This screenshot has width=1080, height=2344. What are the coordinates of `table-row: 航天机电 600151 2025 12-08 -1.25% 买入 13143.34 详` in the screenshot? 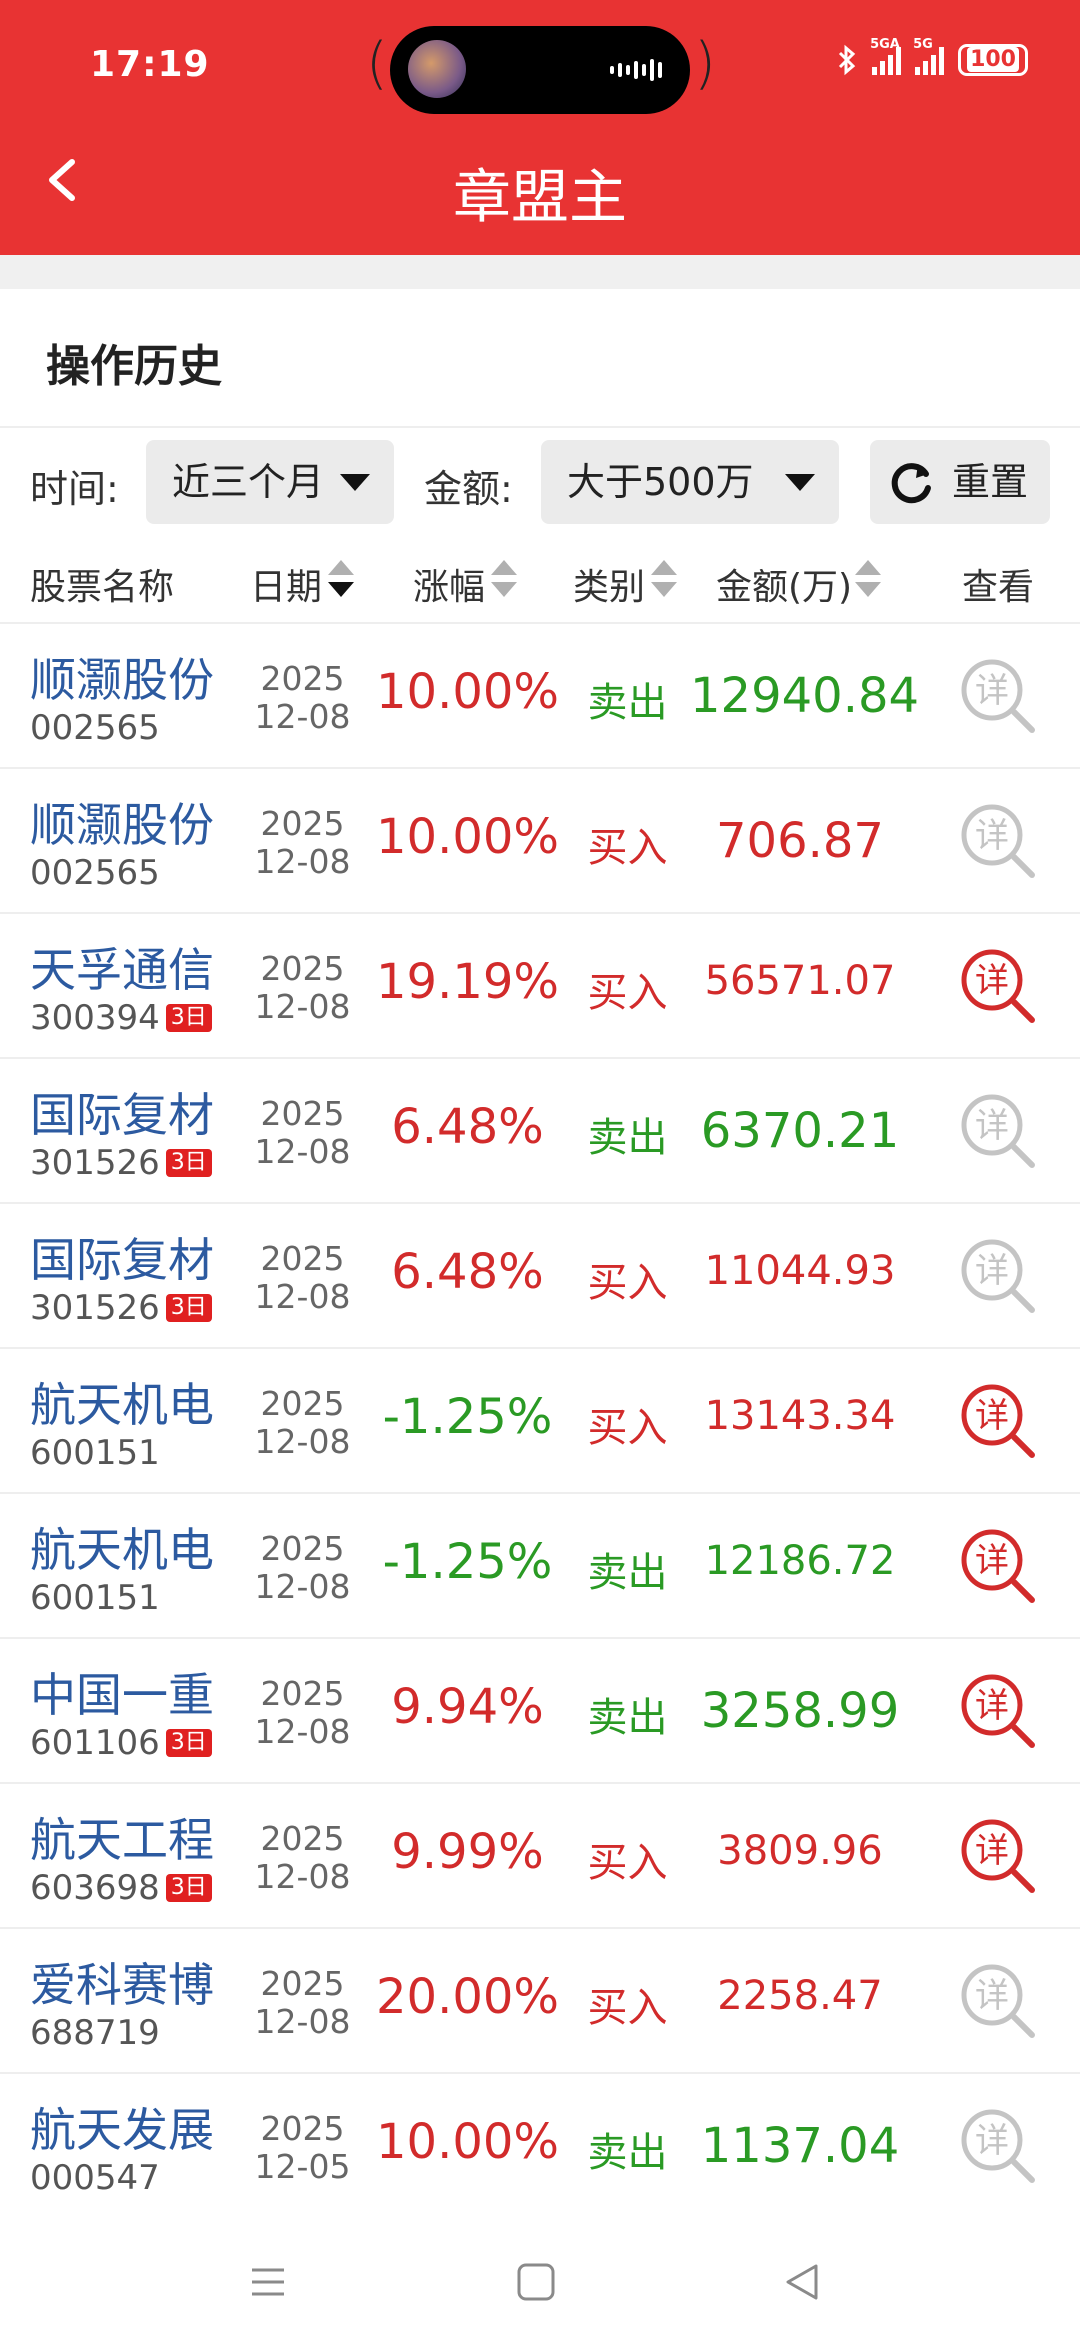 It's located at (540, 1420).